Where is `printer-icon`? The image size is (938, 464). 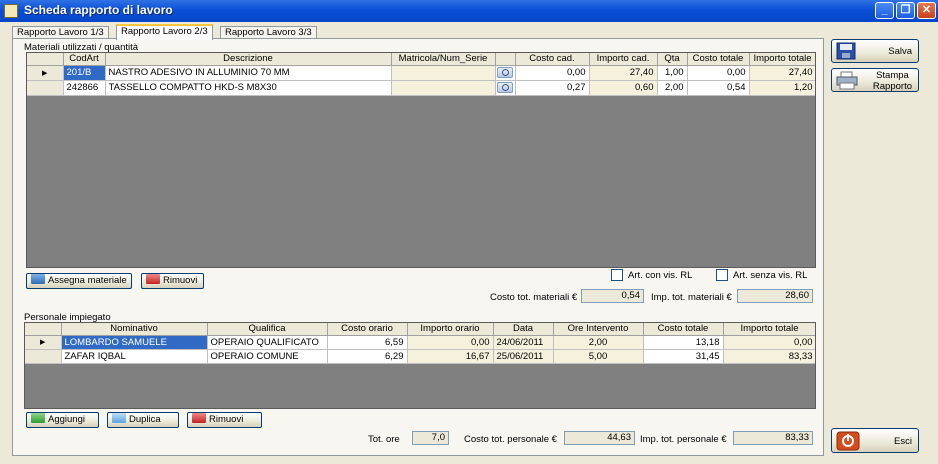 printer-icon is located at coordinates (847, 80).